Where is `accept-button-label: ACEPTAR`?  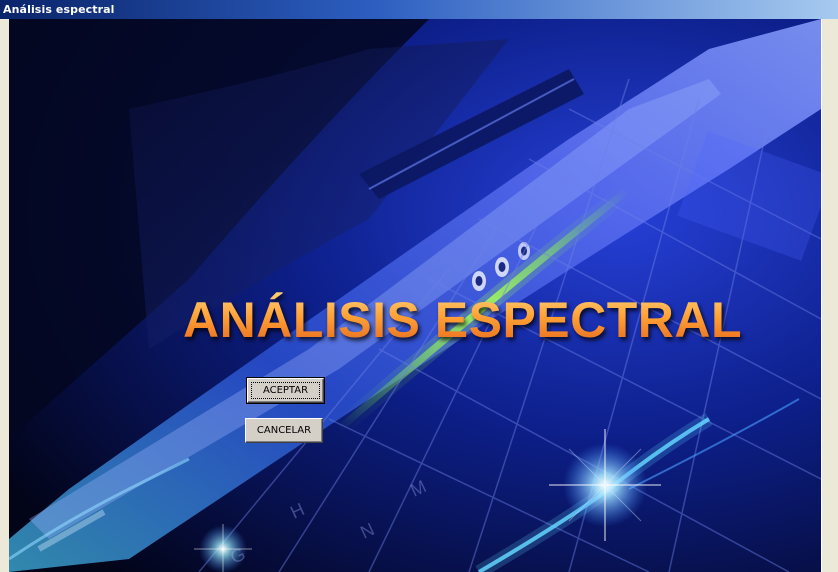
accept-button-label: ACEPTAR is located at coordinates (285, 390).